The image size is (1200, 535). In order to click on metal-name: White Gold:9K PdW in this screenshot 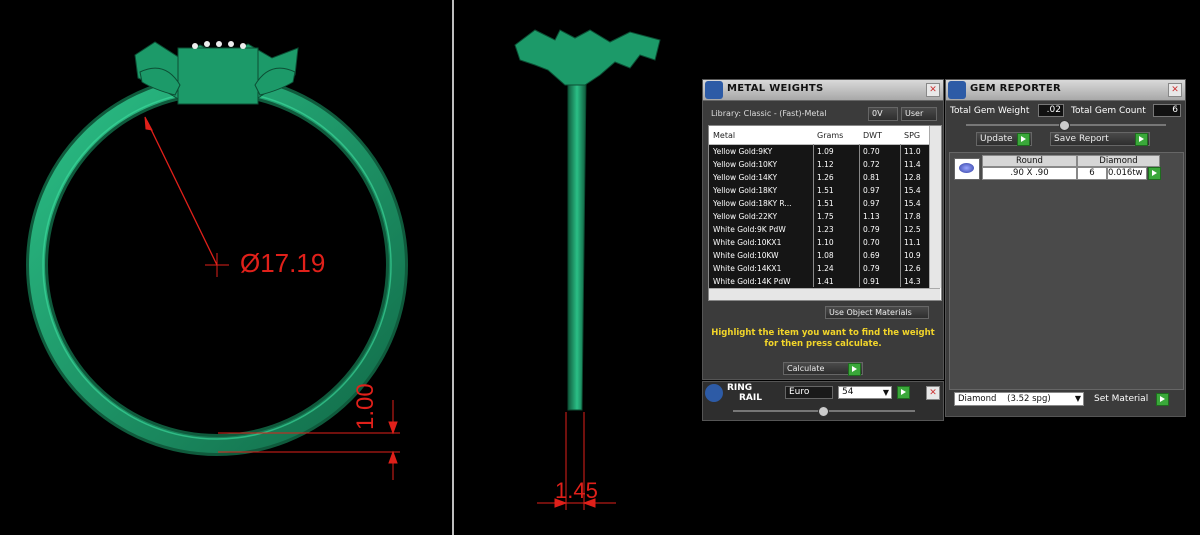, I will do `click(749, 229)`.